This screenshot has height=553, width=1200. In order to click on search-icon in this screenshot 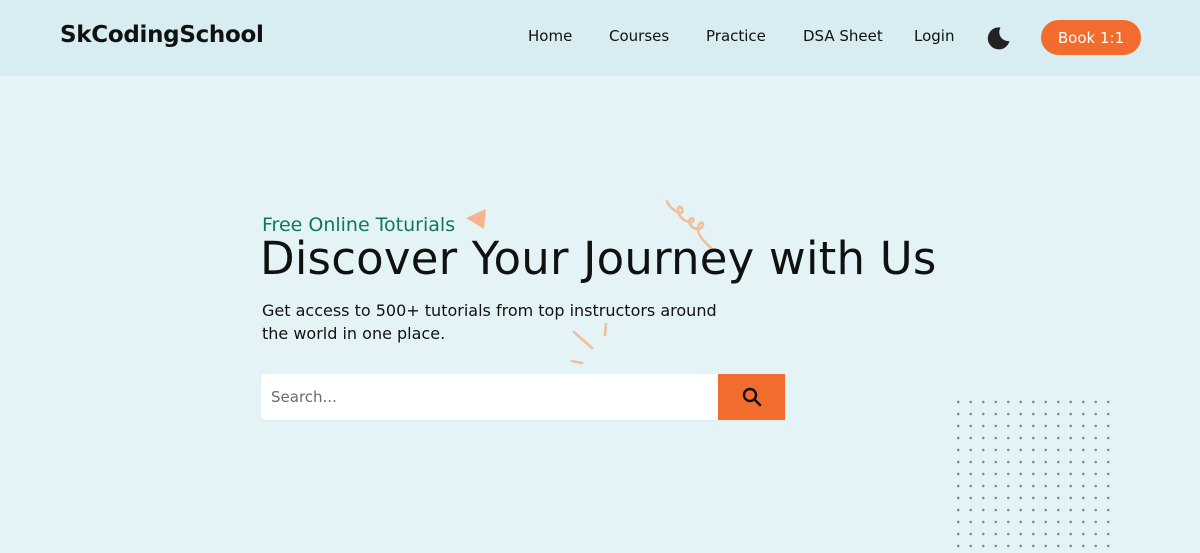, I will do `click(751, 397)`.